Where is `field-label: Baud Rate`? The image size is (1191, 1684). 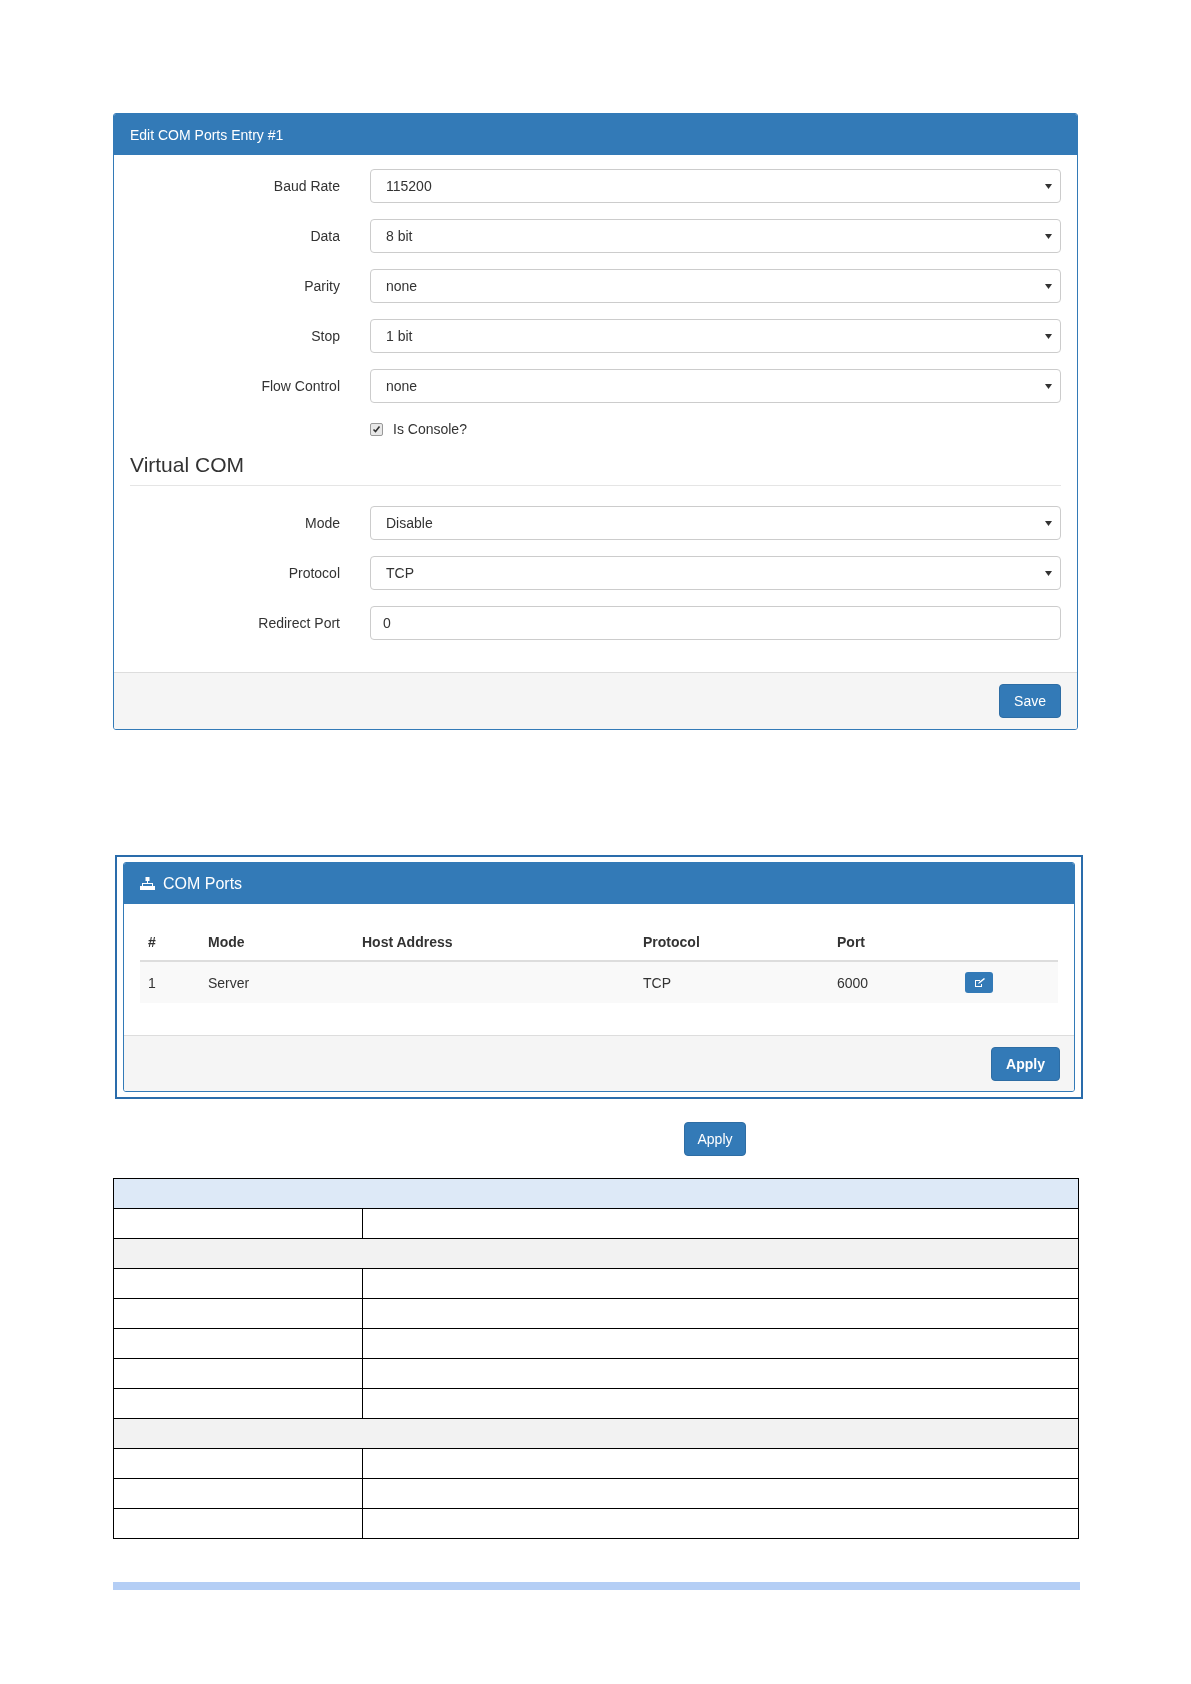 field-label: Baud Rate is located at coordinates (306, 186).